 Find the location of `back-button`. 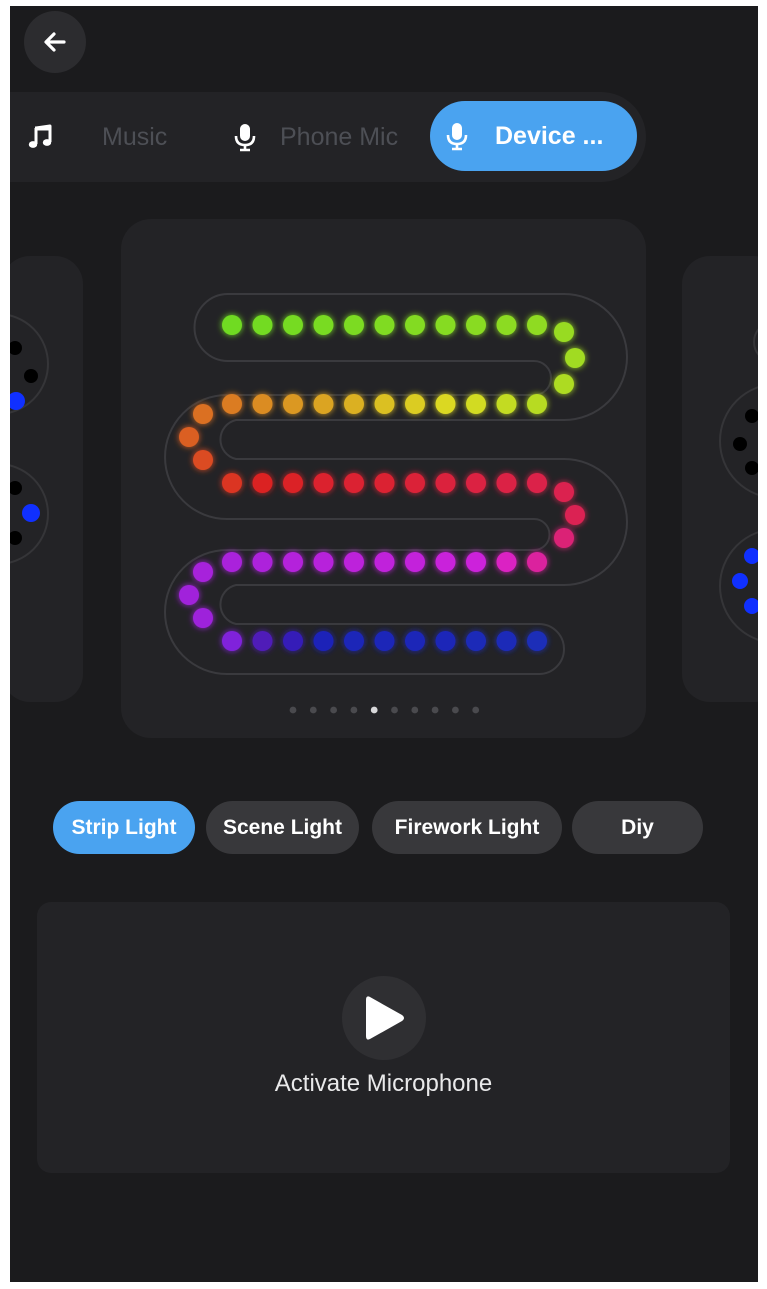

back-button is located at coordinates (55, 42).